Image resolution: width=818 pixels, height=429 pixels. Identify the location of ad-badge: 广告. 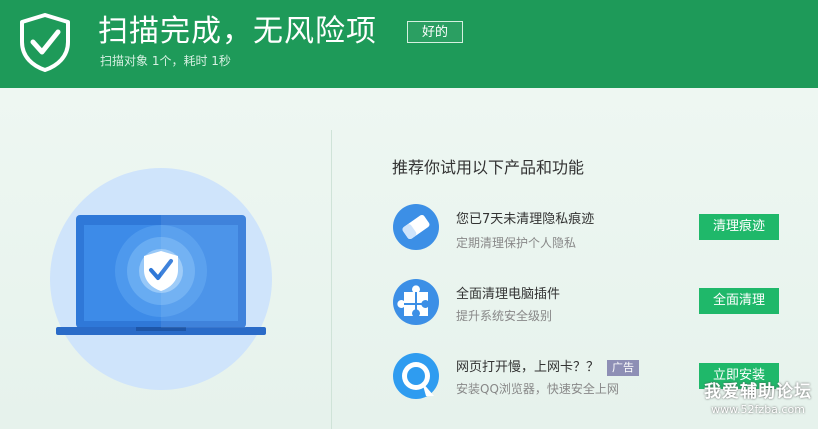
(623, 367).